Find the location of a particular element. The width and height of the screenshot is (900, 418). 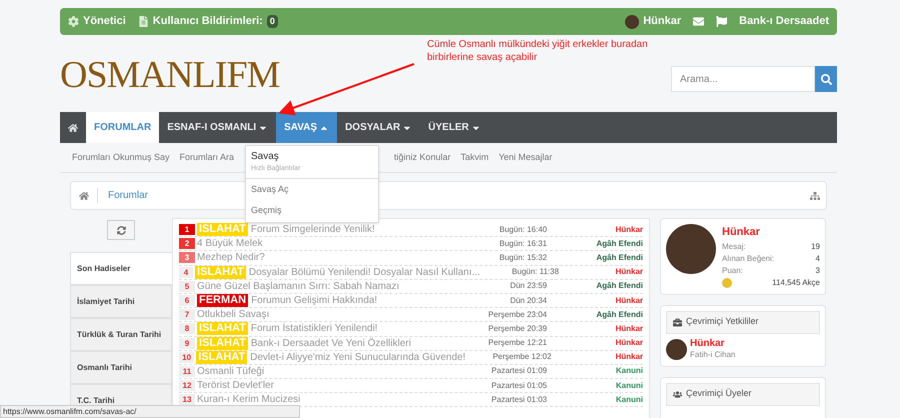

menu-title: Savaş is located at coordinates (265, 157).